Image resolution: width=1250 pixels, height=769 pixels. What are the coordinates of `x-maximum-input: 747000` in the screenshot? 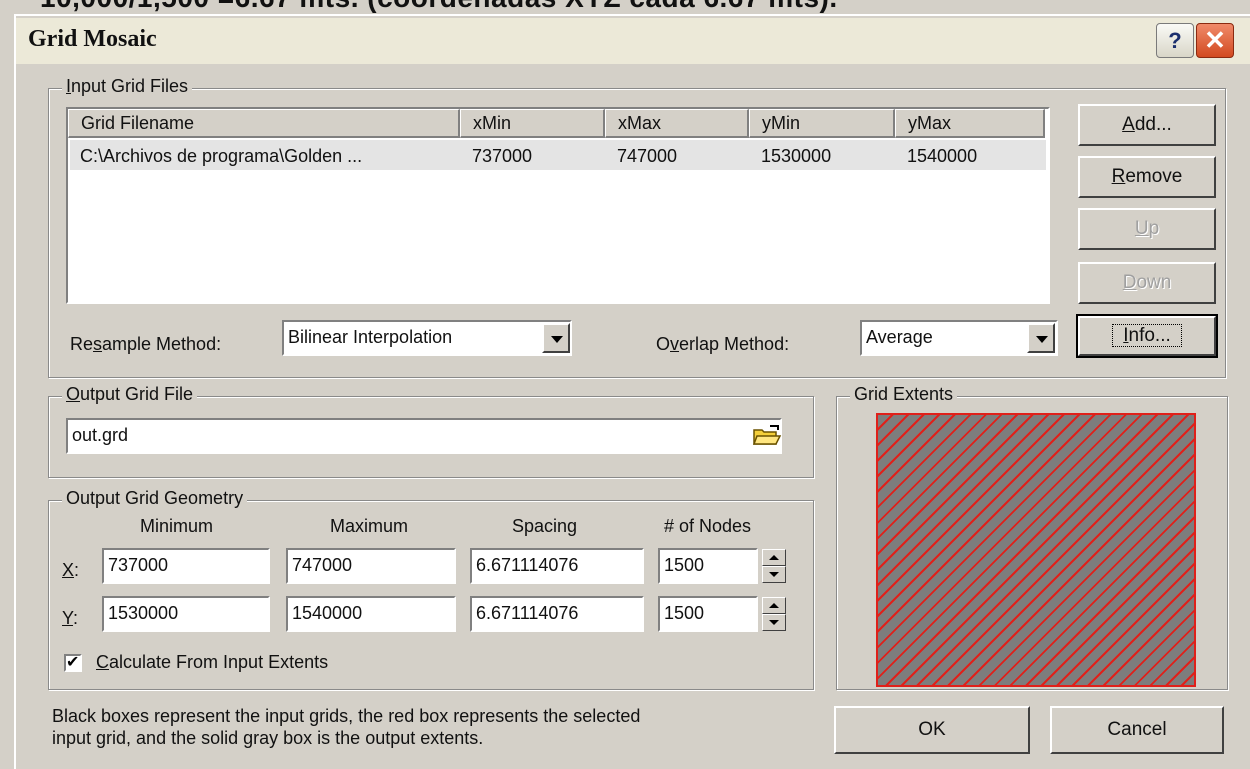 It's located at (371, 566).